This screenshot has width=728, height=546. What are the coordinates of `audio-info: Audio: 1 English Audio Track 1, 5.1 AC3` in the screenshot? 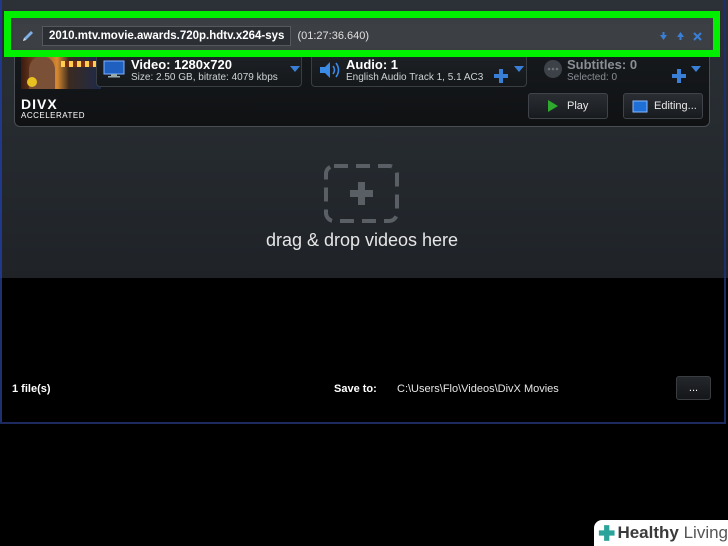 It's located at (419, 72).